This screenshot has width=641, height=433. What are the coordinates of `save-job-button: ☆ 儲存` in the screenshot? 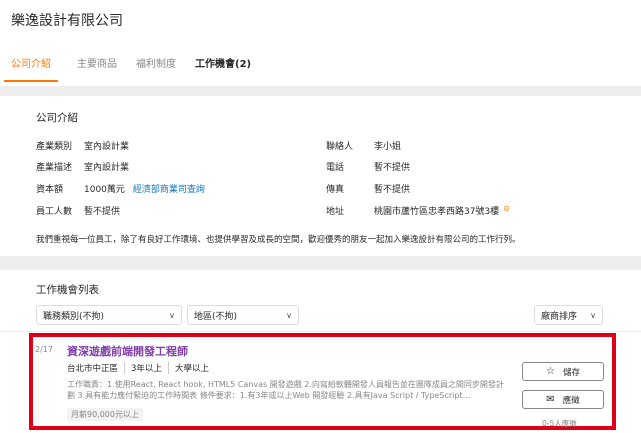 It's located at (563, 371).